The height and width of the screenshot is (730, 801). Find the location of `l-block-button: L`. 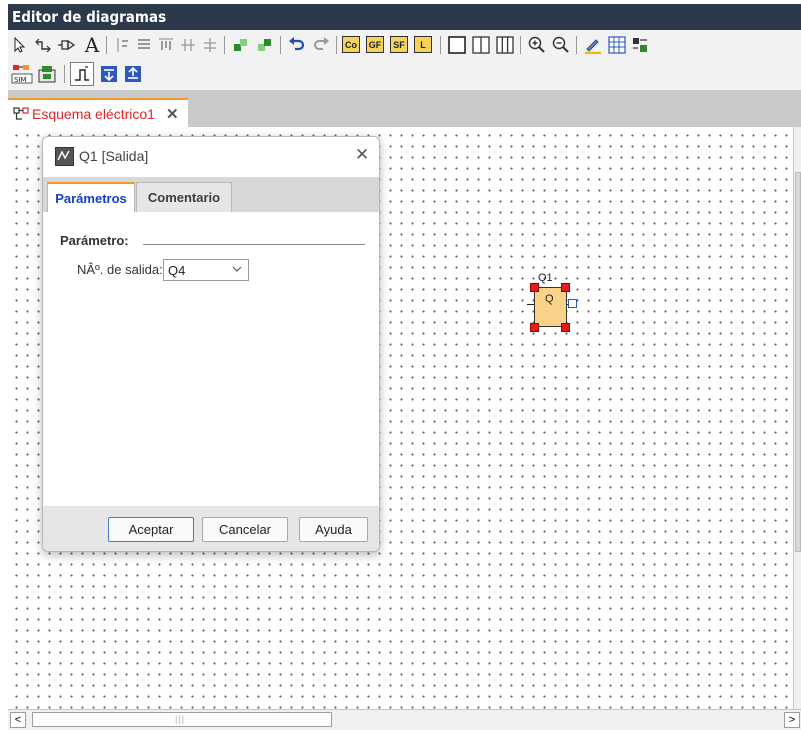

l-block-button: L is located at coordinates (423, 44).